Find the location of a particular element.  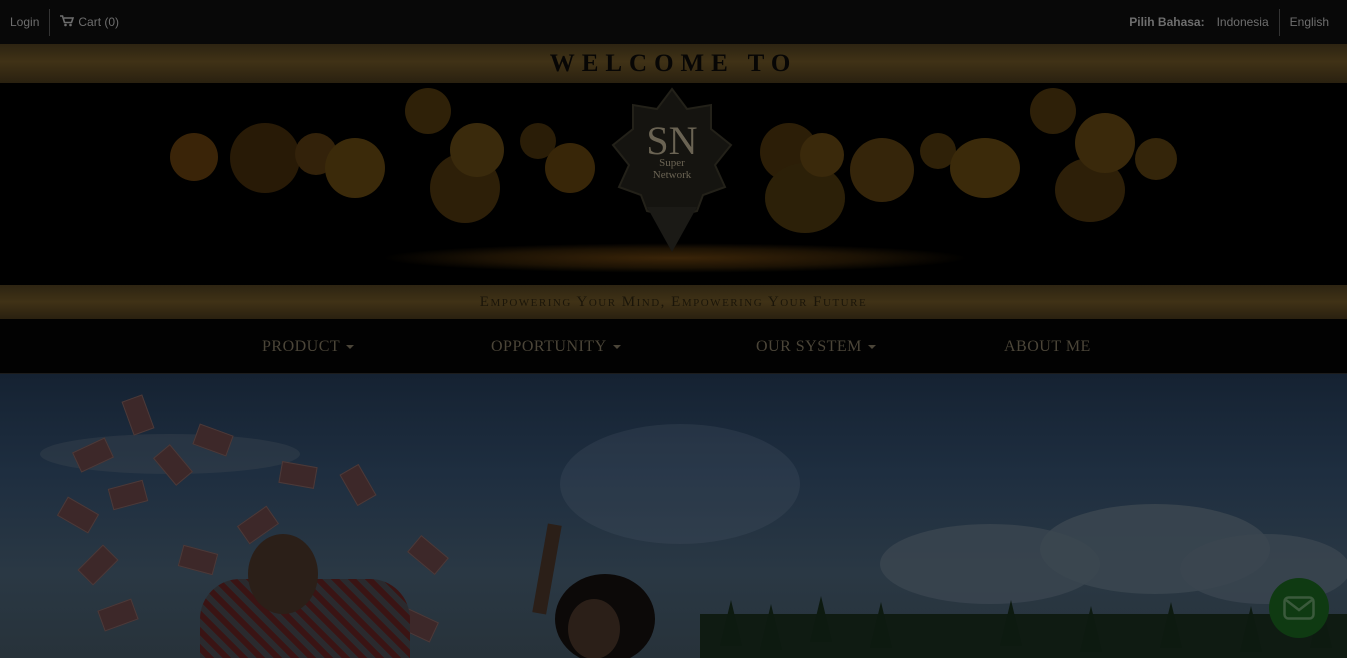

language-switcher: Pilih Bahasa: Indonesia English is located at coordinates (1238, 22).